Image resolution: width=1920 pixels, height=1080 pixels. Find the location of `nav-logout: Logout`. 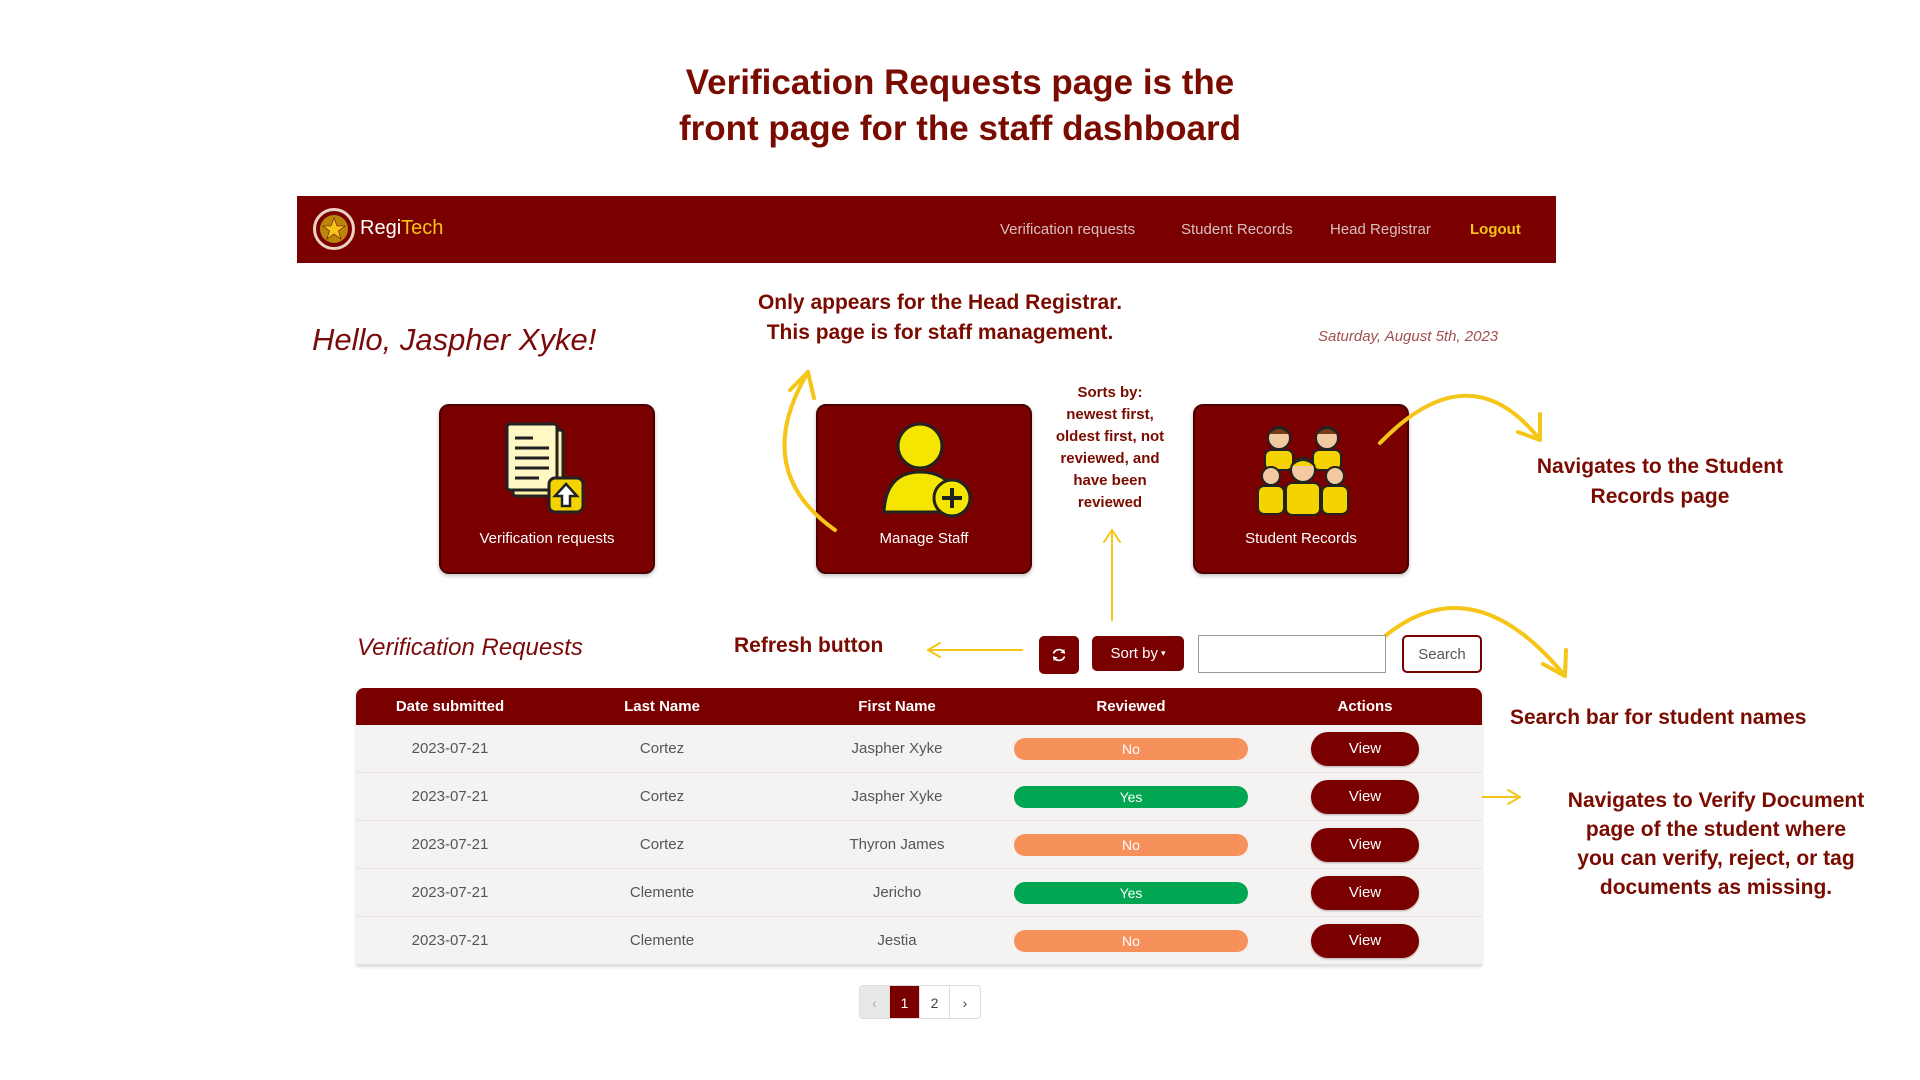

nav-logout: Logout is located at coordinates (1495, 229).